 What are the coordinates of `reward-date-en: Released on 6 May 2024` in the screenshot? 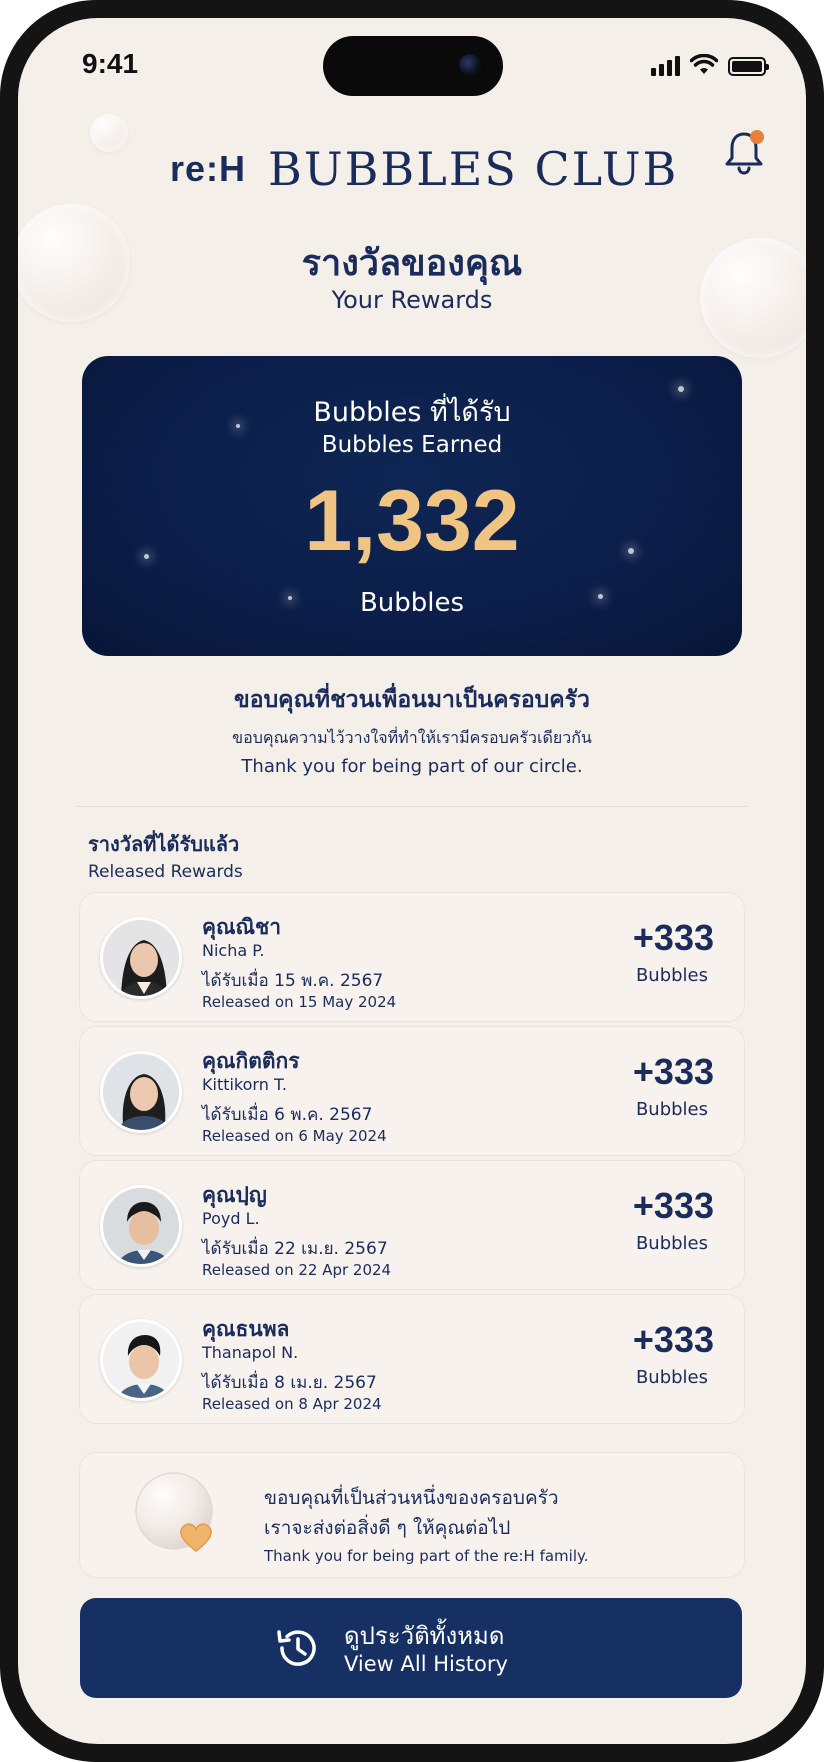 It's located at (294, 1136).